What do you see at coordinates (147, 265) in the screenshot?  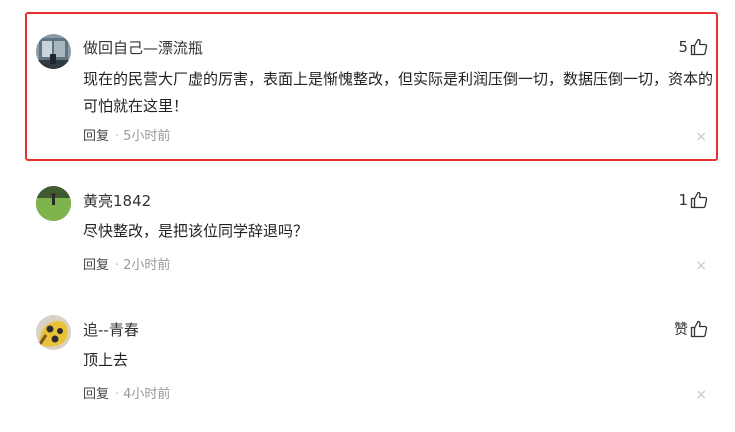 I see `comment-time: 2小时前` at bounding box center [147, 265].